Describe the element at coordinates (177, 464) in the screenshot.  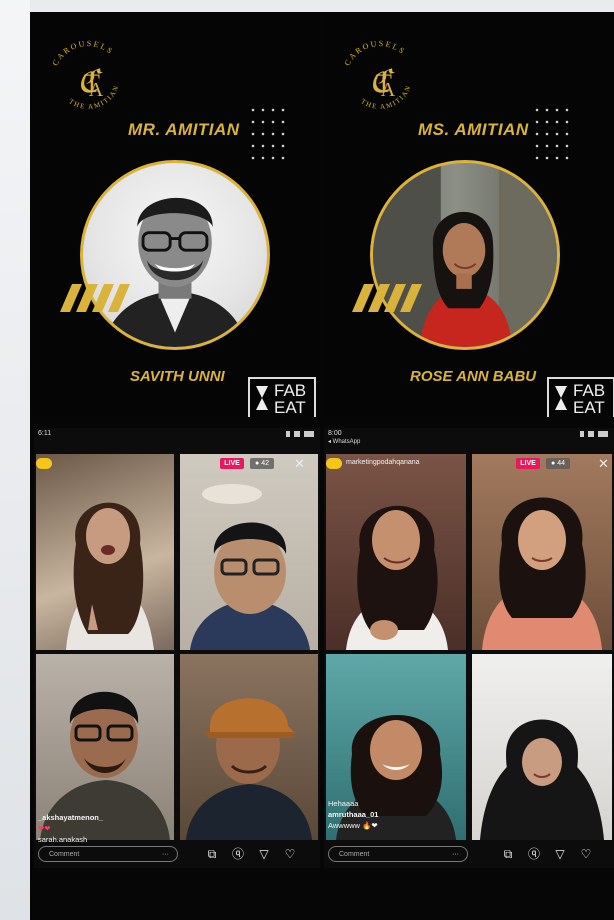
I see `live-header: LIVE ● 42 ✕` at that location.